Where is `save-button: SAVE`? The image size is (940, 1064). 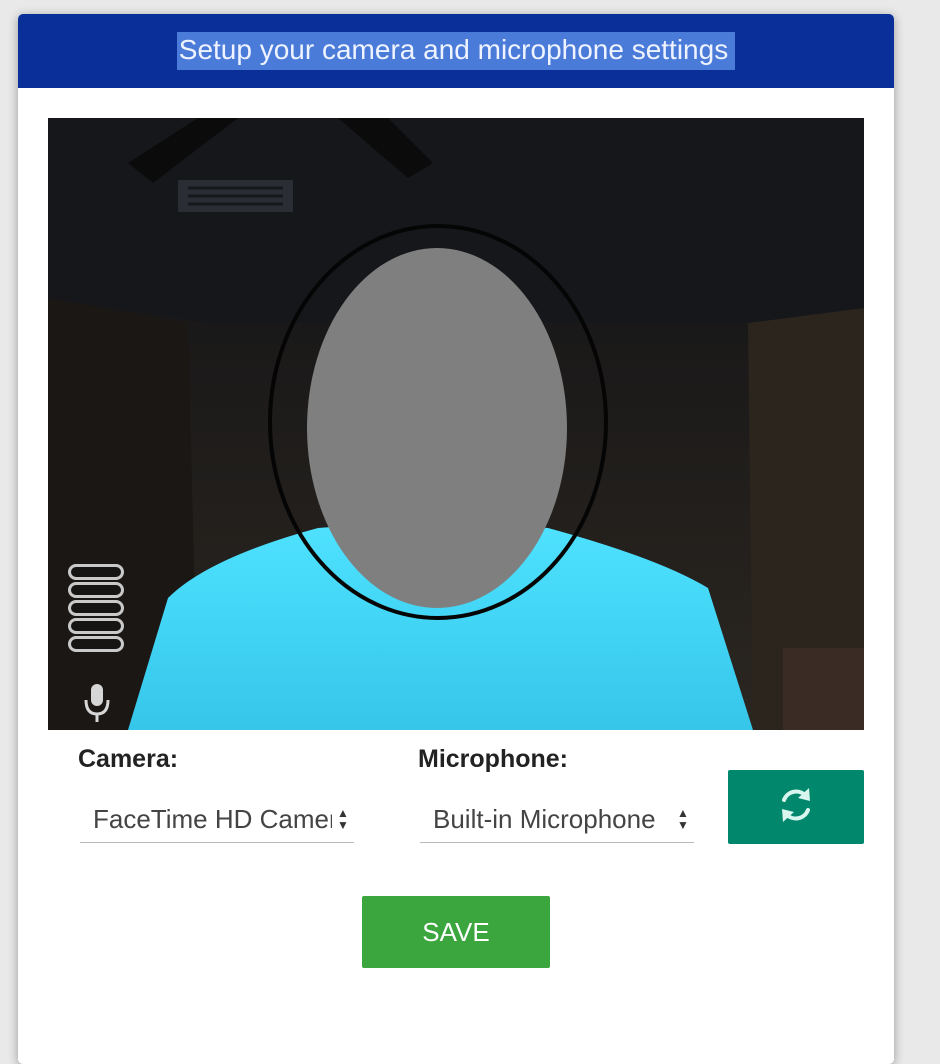
save-button: SAVE is located at coordinates (456, 932).